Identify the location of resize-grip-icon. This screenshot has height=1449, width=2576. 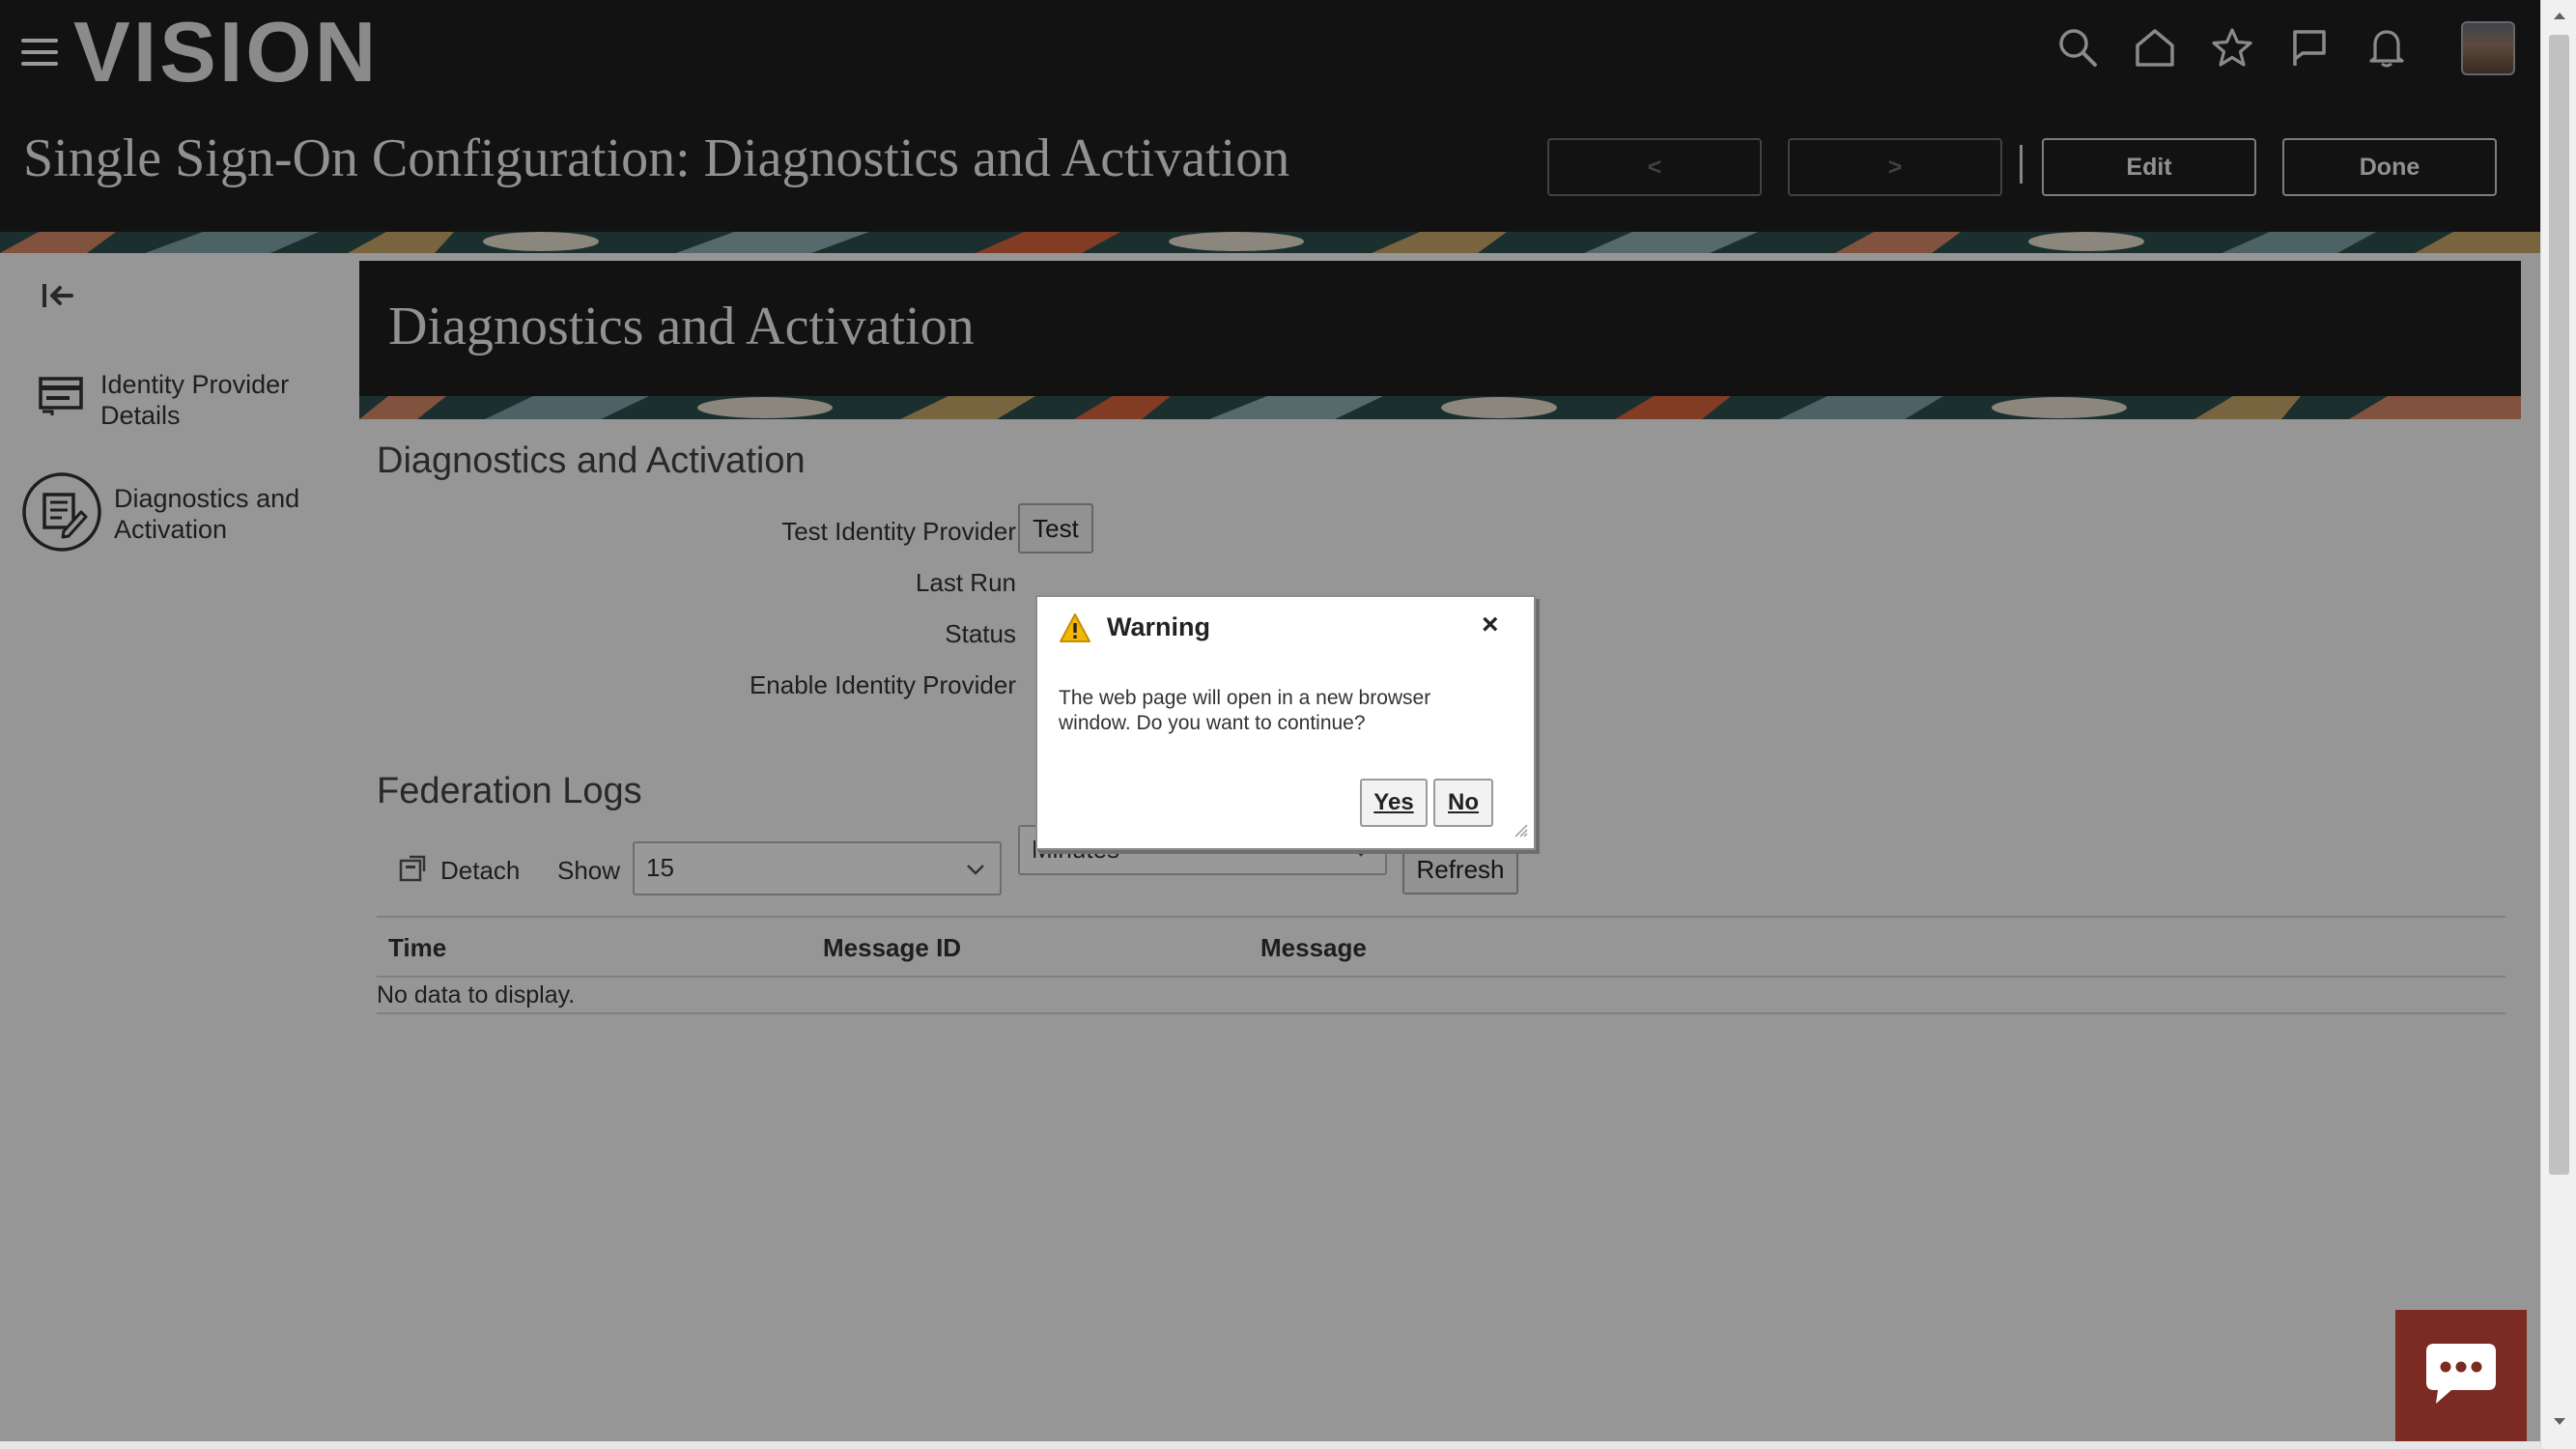
(1520, 832).